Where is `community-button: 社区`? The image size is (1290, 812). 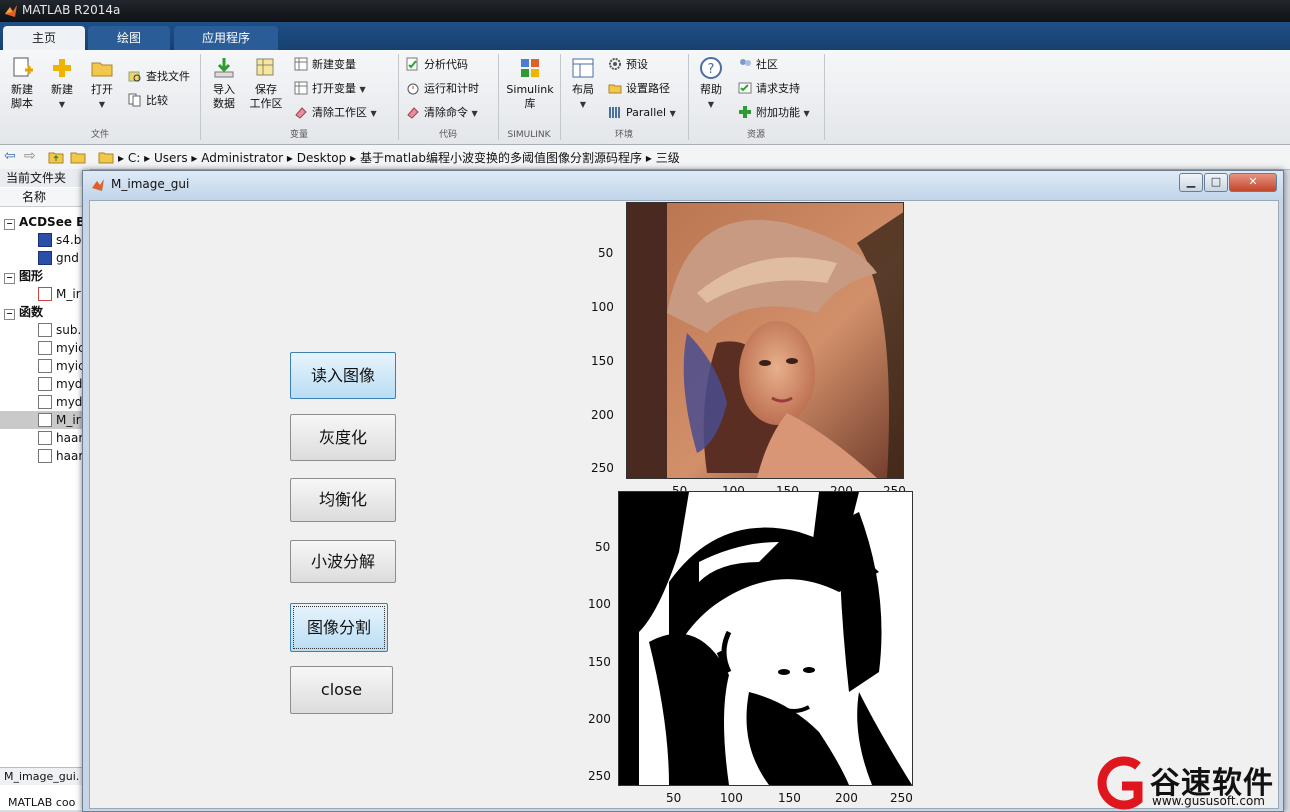 community-button: 社区 is located at coordinates (758, 65).